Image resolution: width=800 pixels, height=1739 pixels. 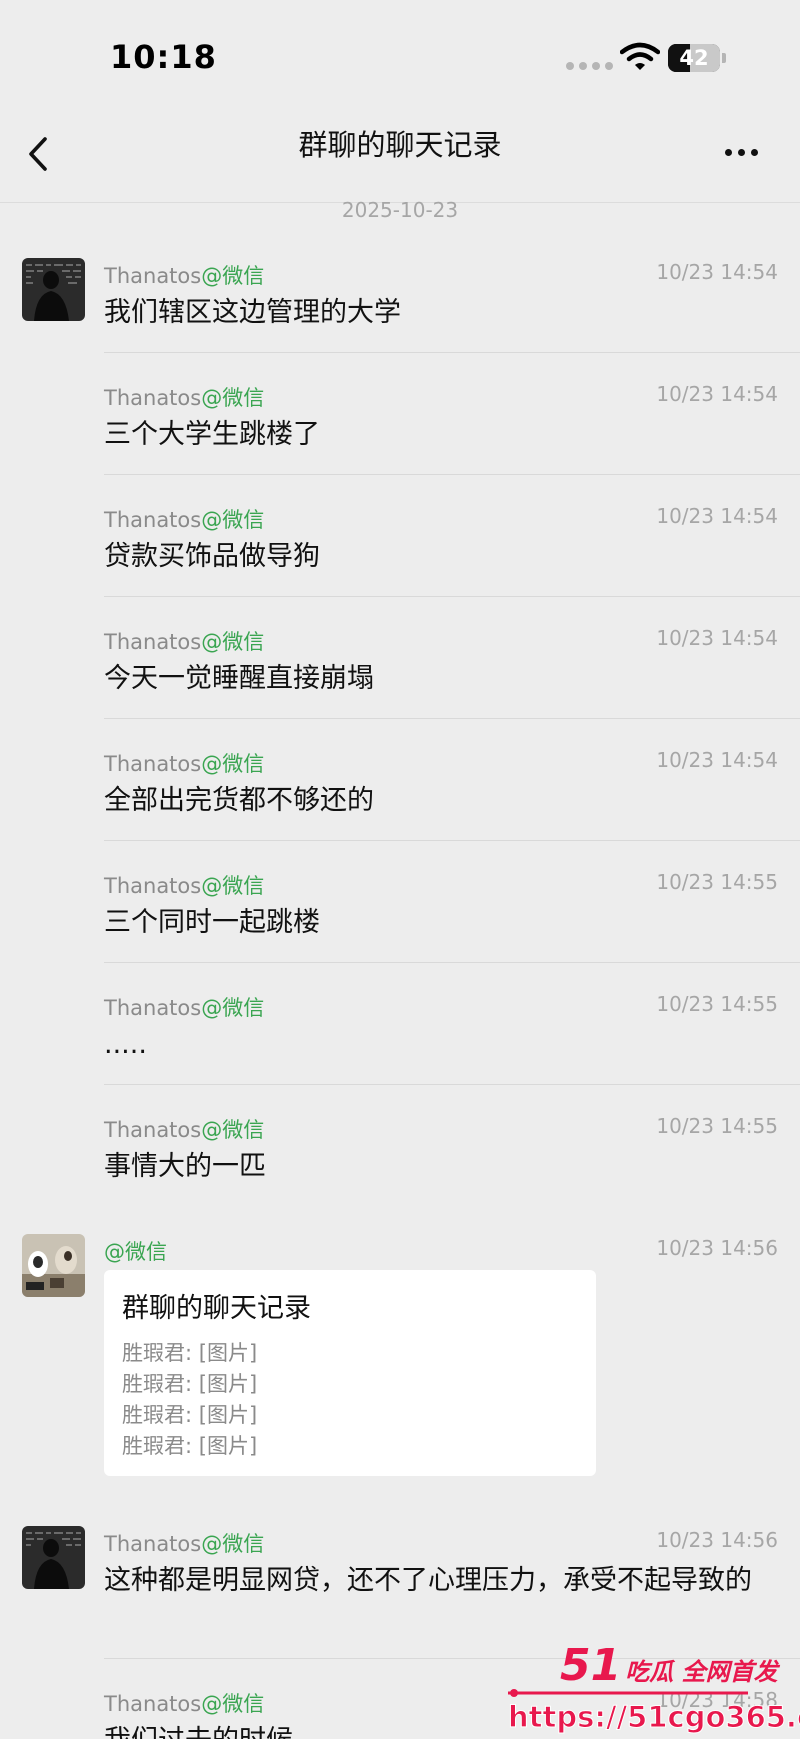 I want to click on avatar-animals-icon, so click(x=53, y=1265).